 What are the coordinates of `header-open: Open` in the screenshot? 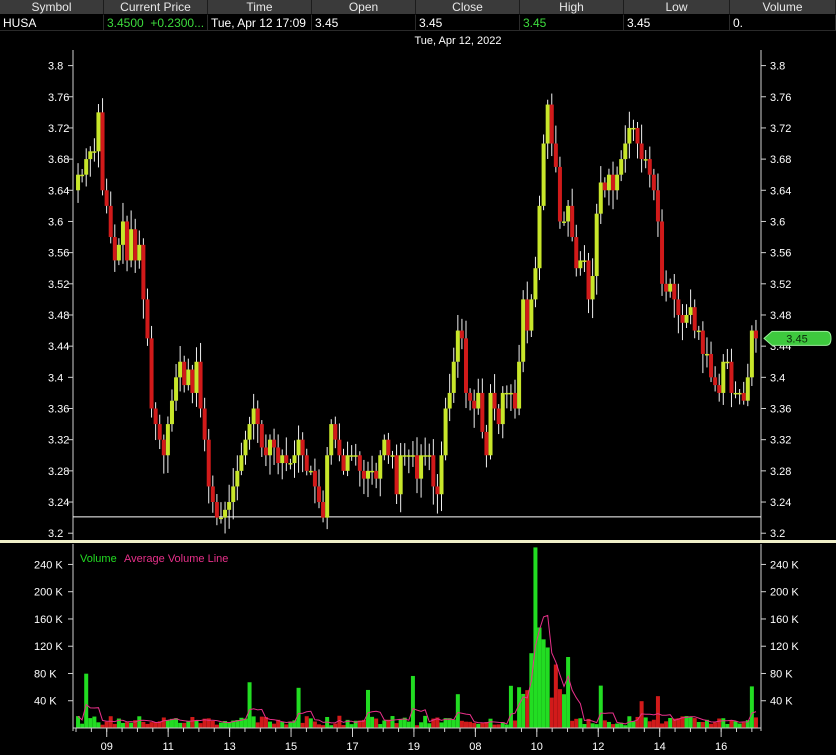 It's located at (364, 7).